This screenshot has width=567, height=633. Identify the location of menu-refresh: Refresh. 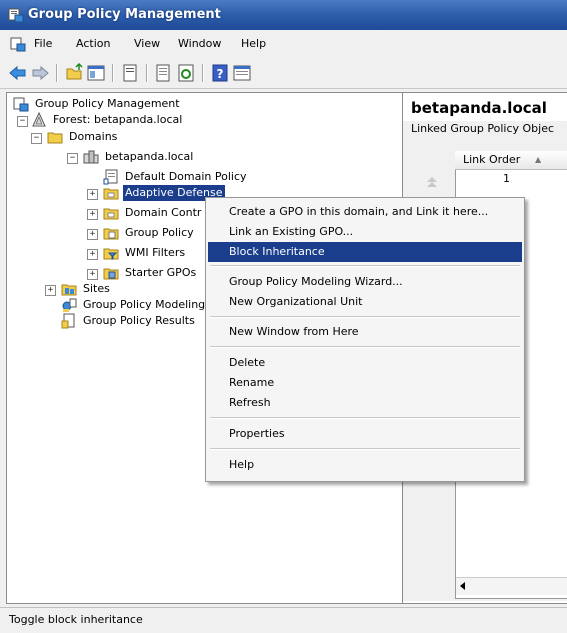
(365, 403).